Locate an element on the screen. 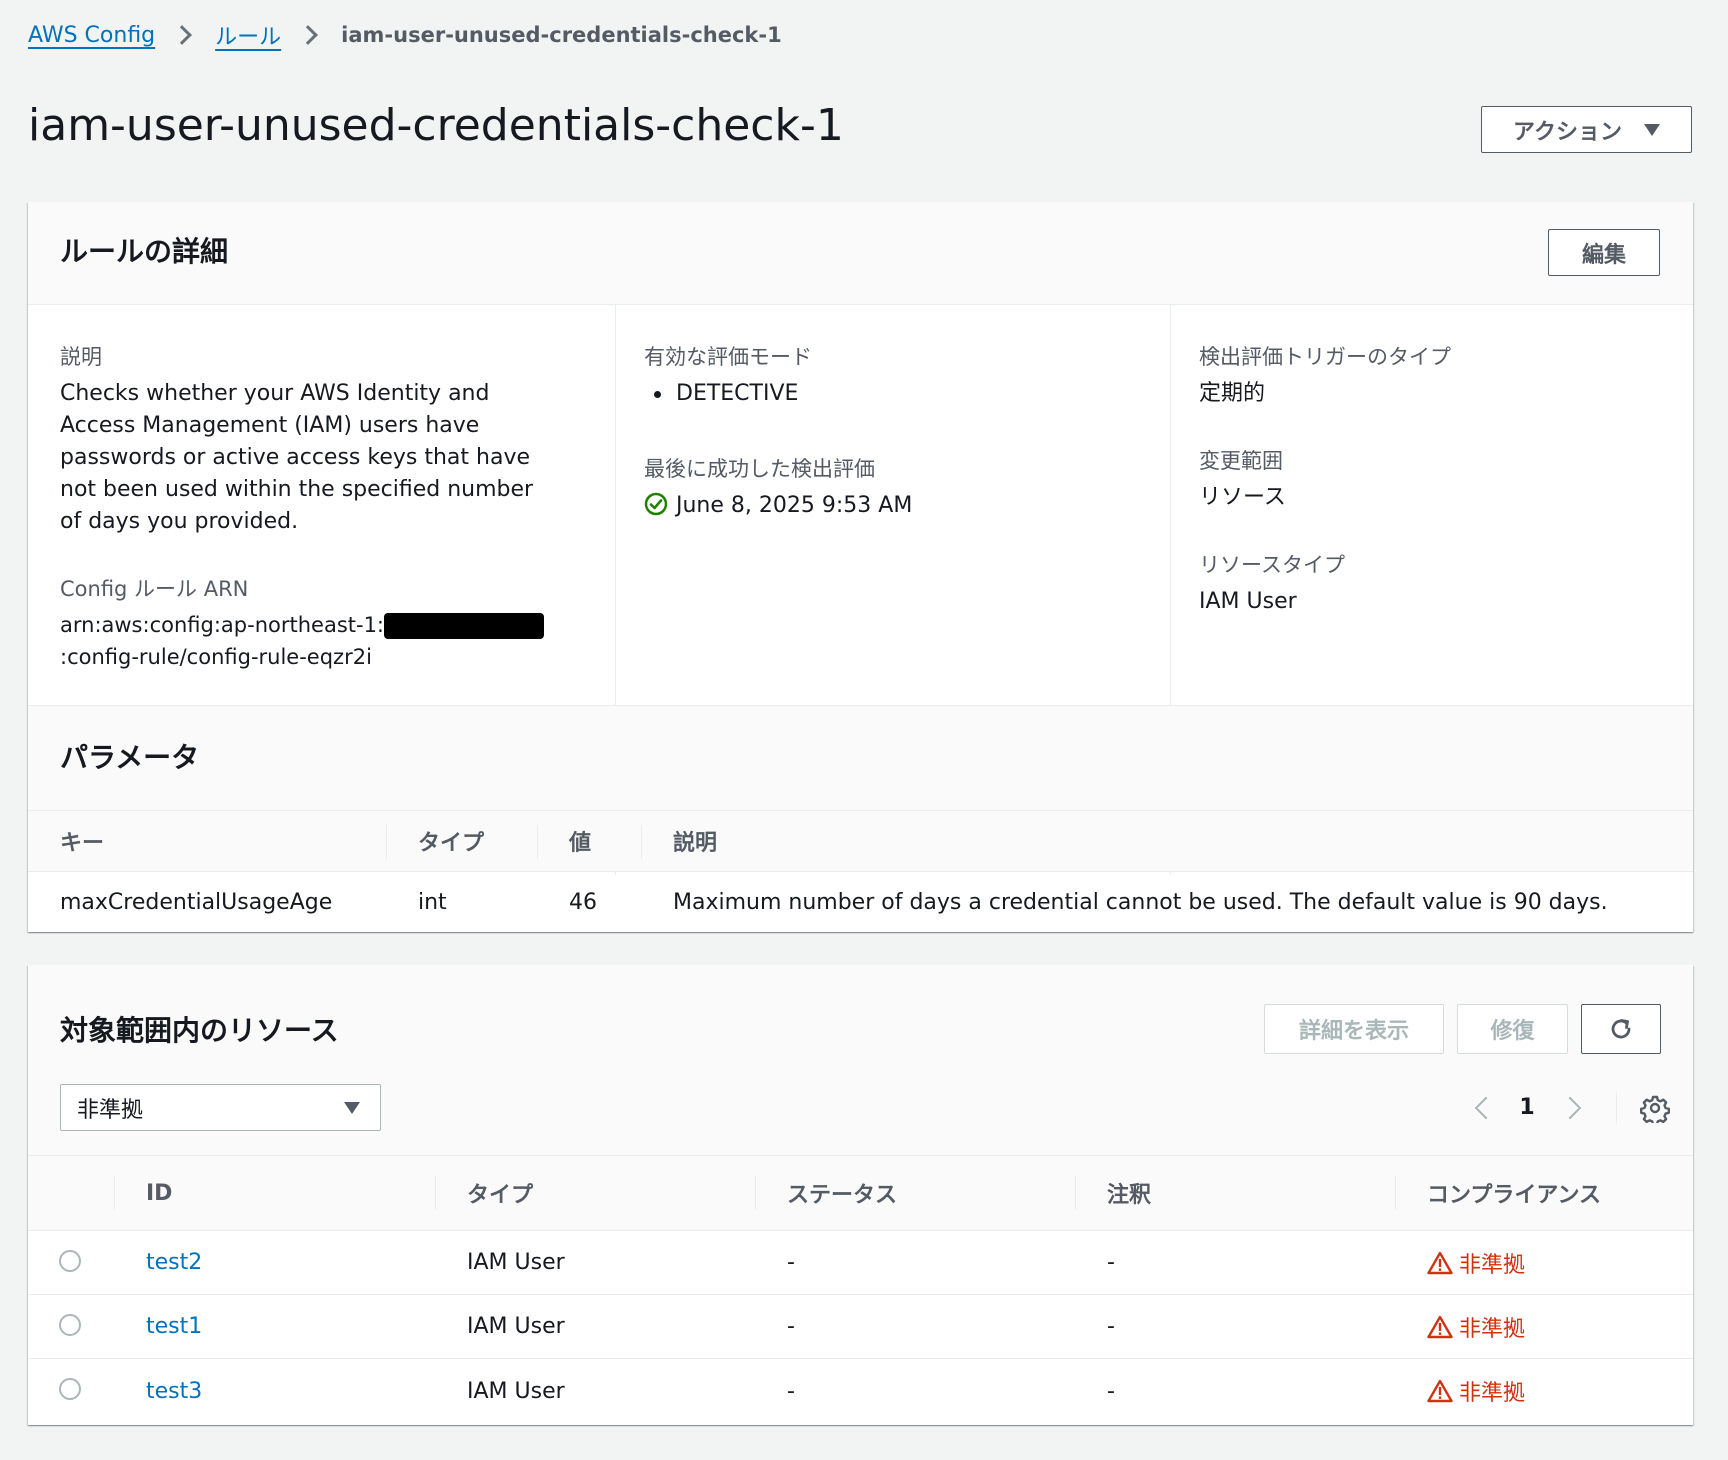 The width and height of the screenshot is (1728, 1460). last-success-value: June 8, 2025 9:53 AM is located at coordinates (778, 506).